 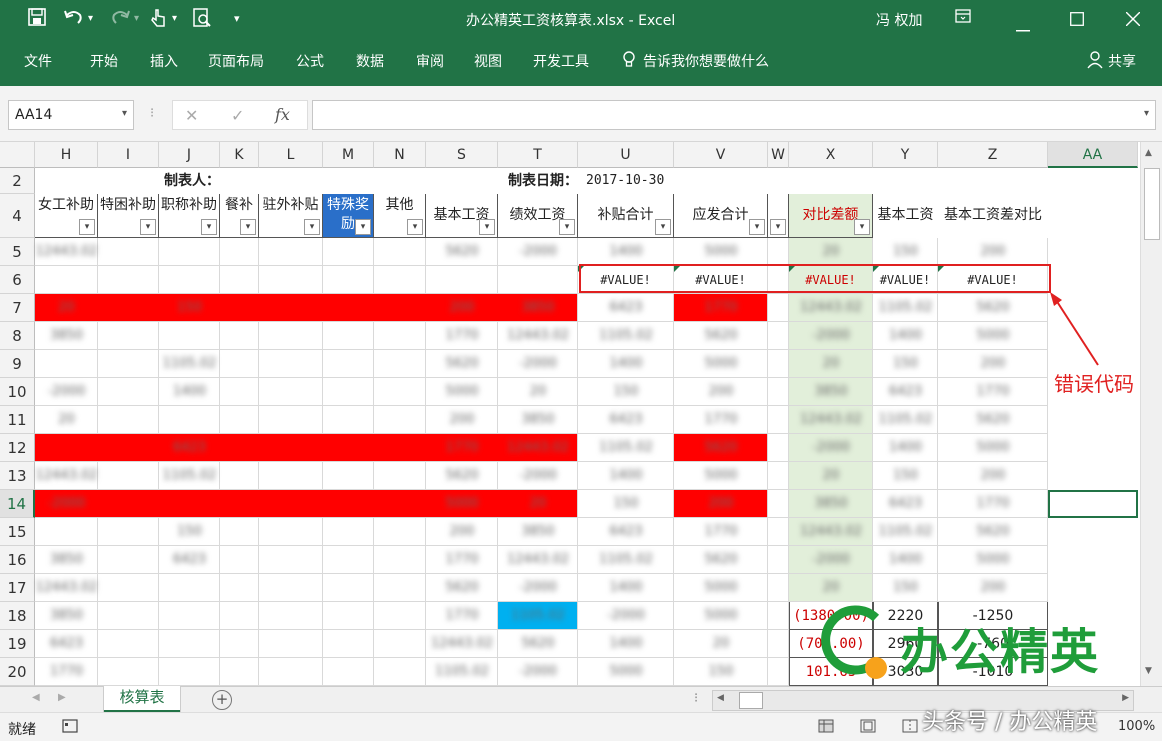 I want to click on header-j: 职称补助 ▾, so click(x=189, y=216).